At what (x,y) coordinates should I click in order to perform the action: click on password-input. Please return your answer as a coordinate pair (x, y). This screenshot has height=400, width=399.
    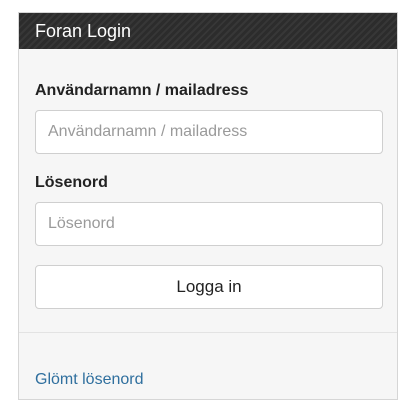
    Looking at the image, I should click on (209, 224).